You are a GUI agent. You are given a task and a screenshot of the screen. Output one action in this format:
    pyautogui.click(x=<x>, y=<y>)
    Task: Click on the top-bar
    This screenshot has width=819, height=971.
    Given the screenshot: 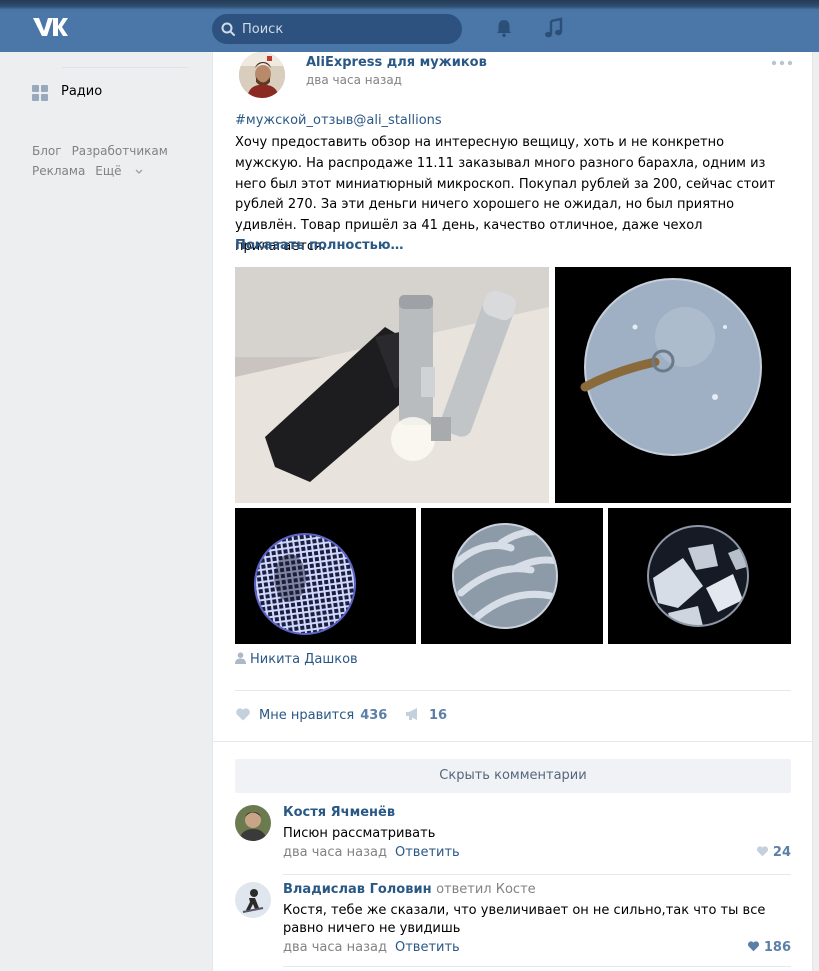 What is the action you would take?
    pyautogui.click(x=409, y=26)
    